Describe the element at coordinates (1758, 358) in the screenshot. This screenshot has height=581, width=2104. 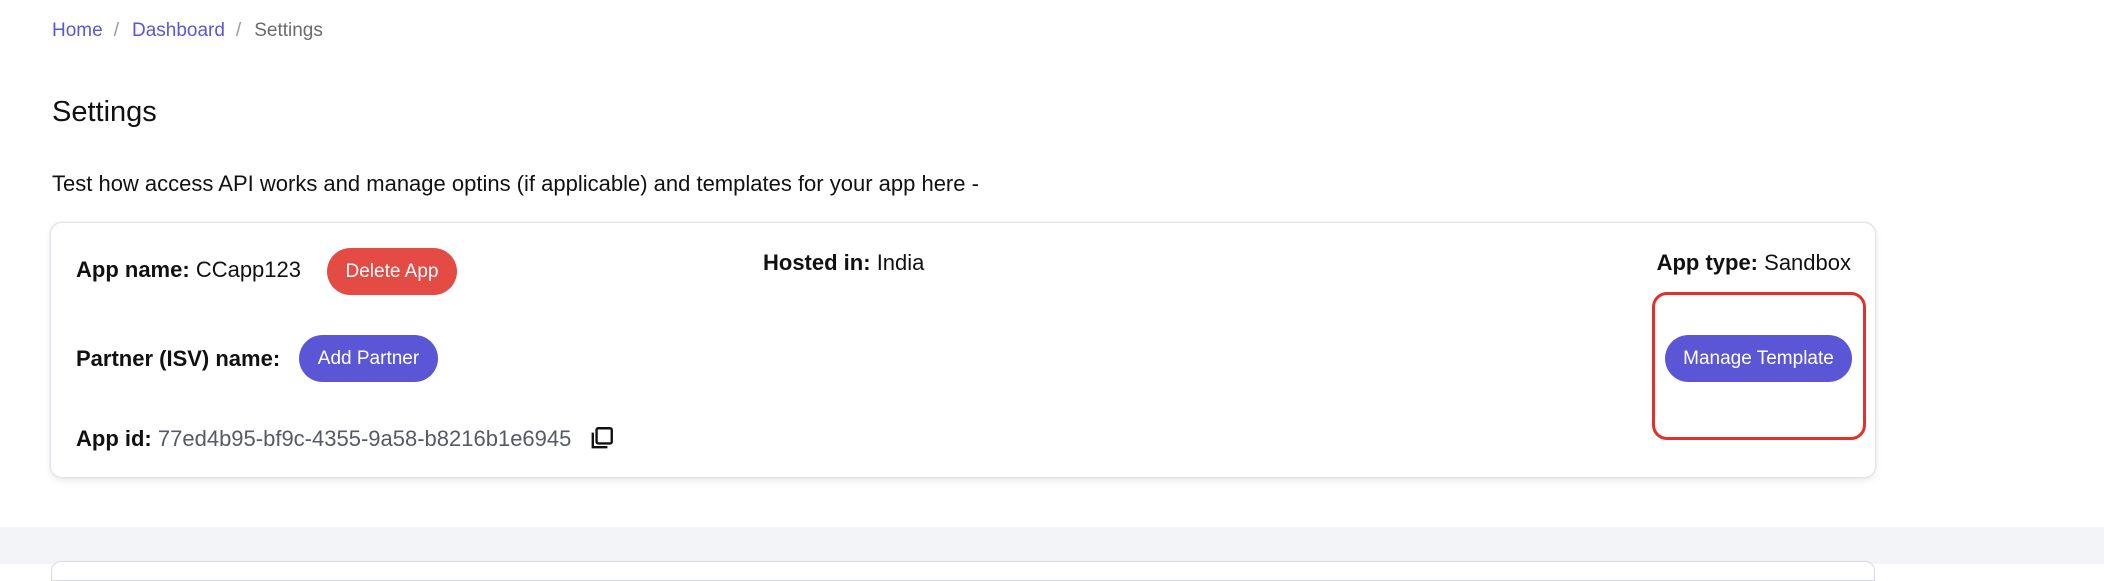
I see `manage-template-button: Manage Template` at that location.